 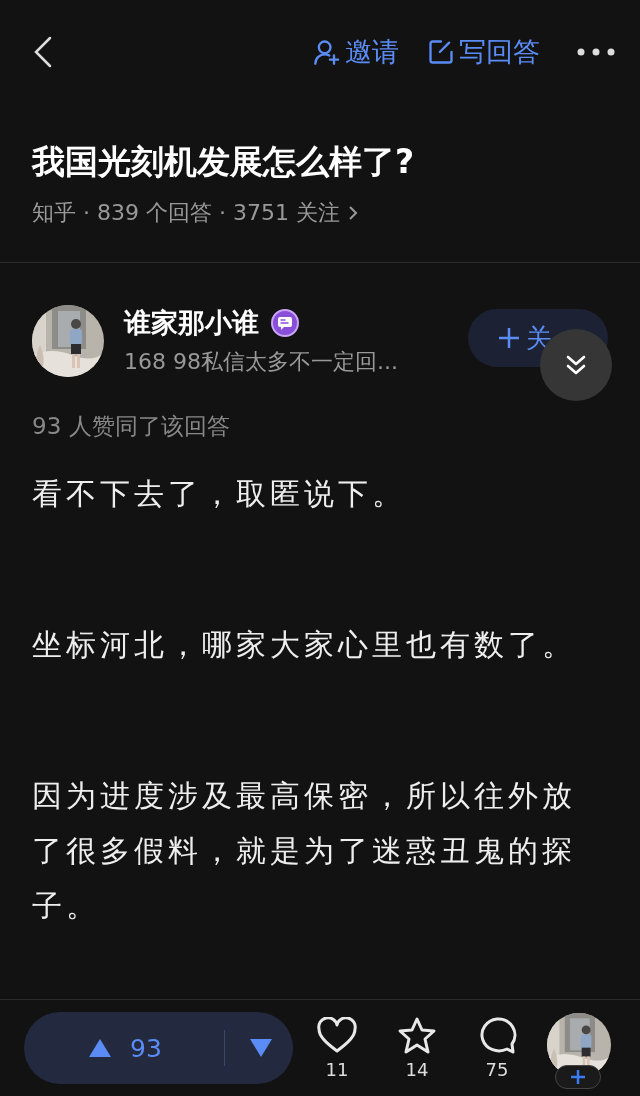 What do you see at coordinates (441, 52) in the screenshot?
I see `edit-icon` at bounding box center [441, 52].